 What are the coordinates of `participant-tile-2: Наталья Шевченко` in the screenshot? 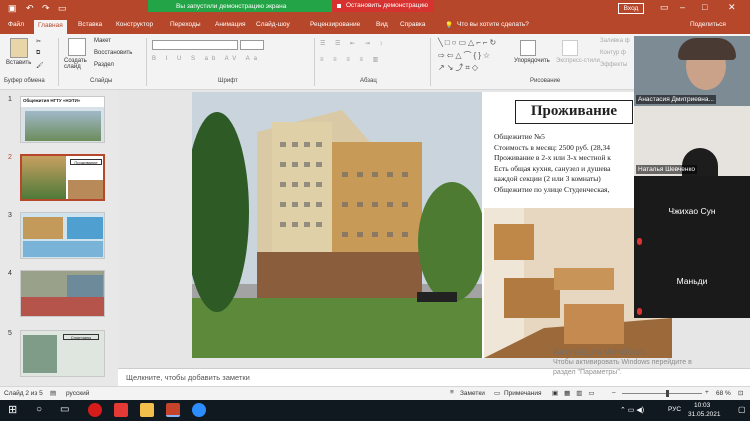 It's located at (692, 141).